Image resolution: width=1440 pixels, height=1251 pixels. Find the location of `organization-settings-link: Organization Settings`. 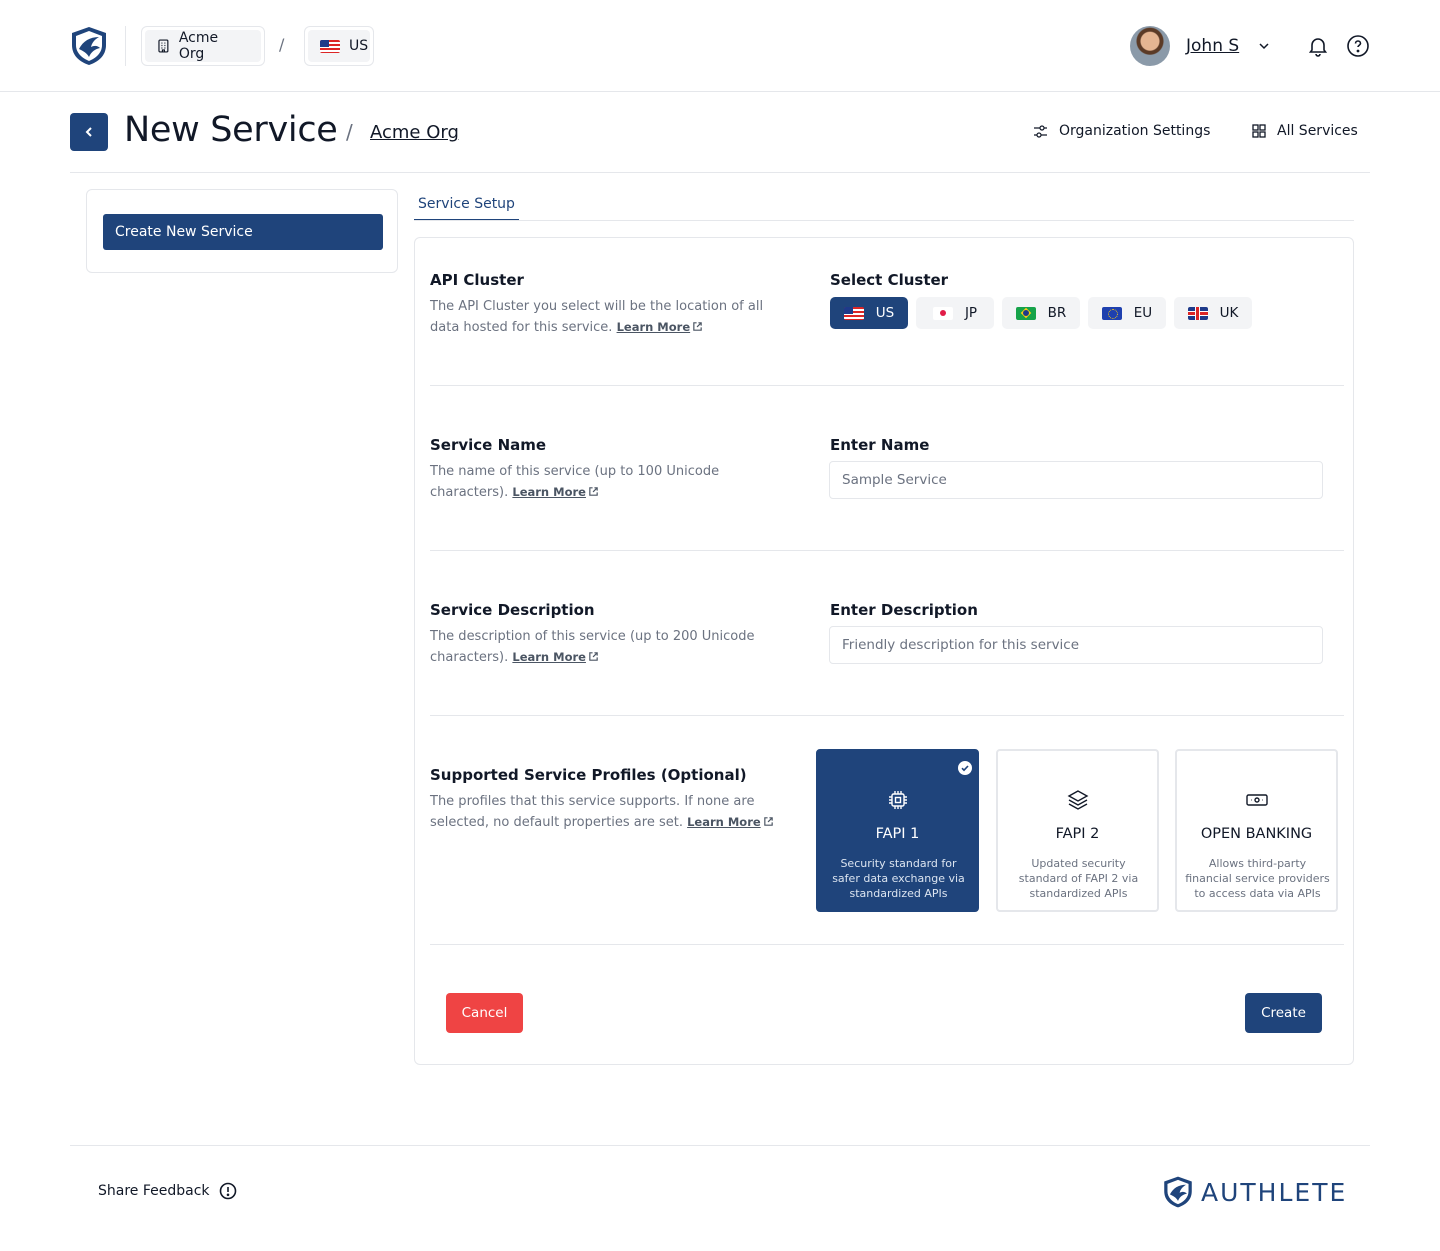

organization-settings-link: Organization Settings is located at coordinates (1121, 131).